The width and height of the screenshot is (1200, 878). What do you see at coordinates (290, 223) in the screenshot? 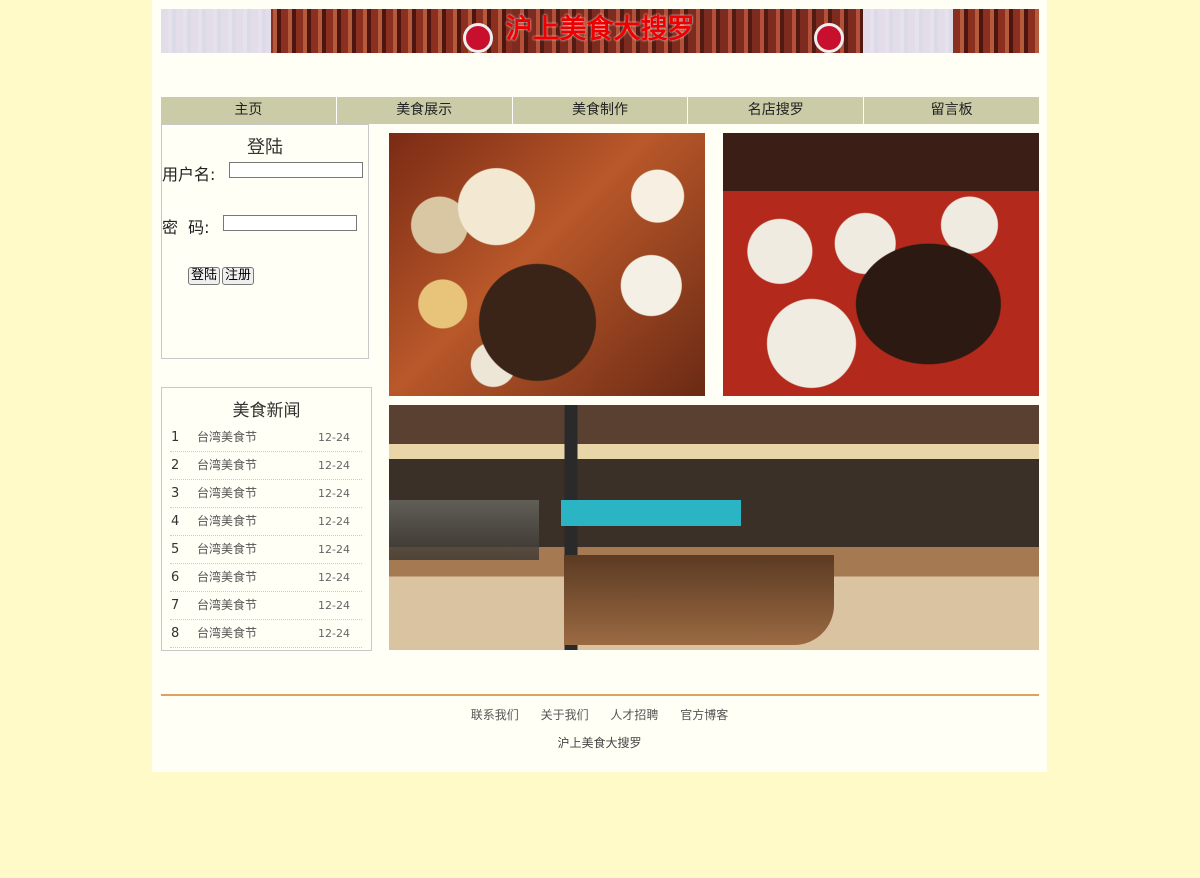
I see `password-input` at bounding box center [290, 223].